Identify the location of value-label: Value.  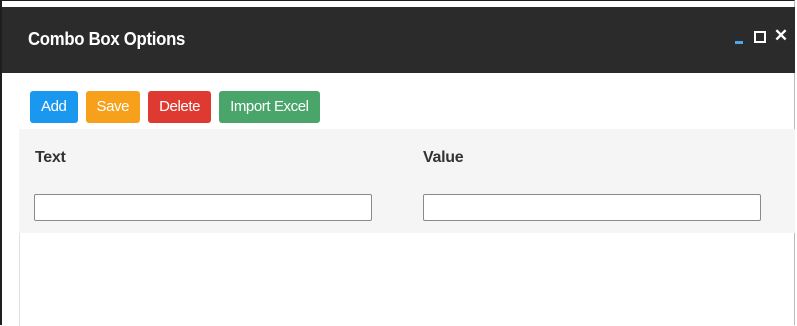
(443, 157).